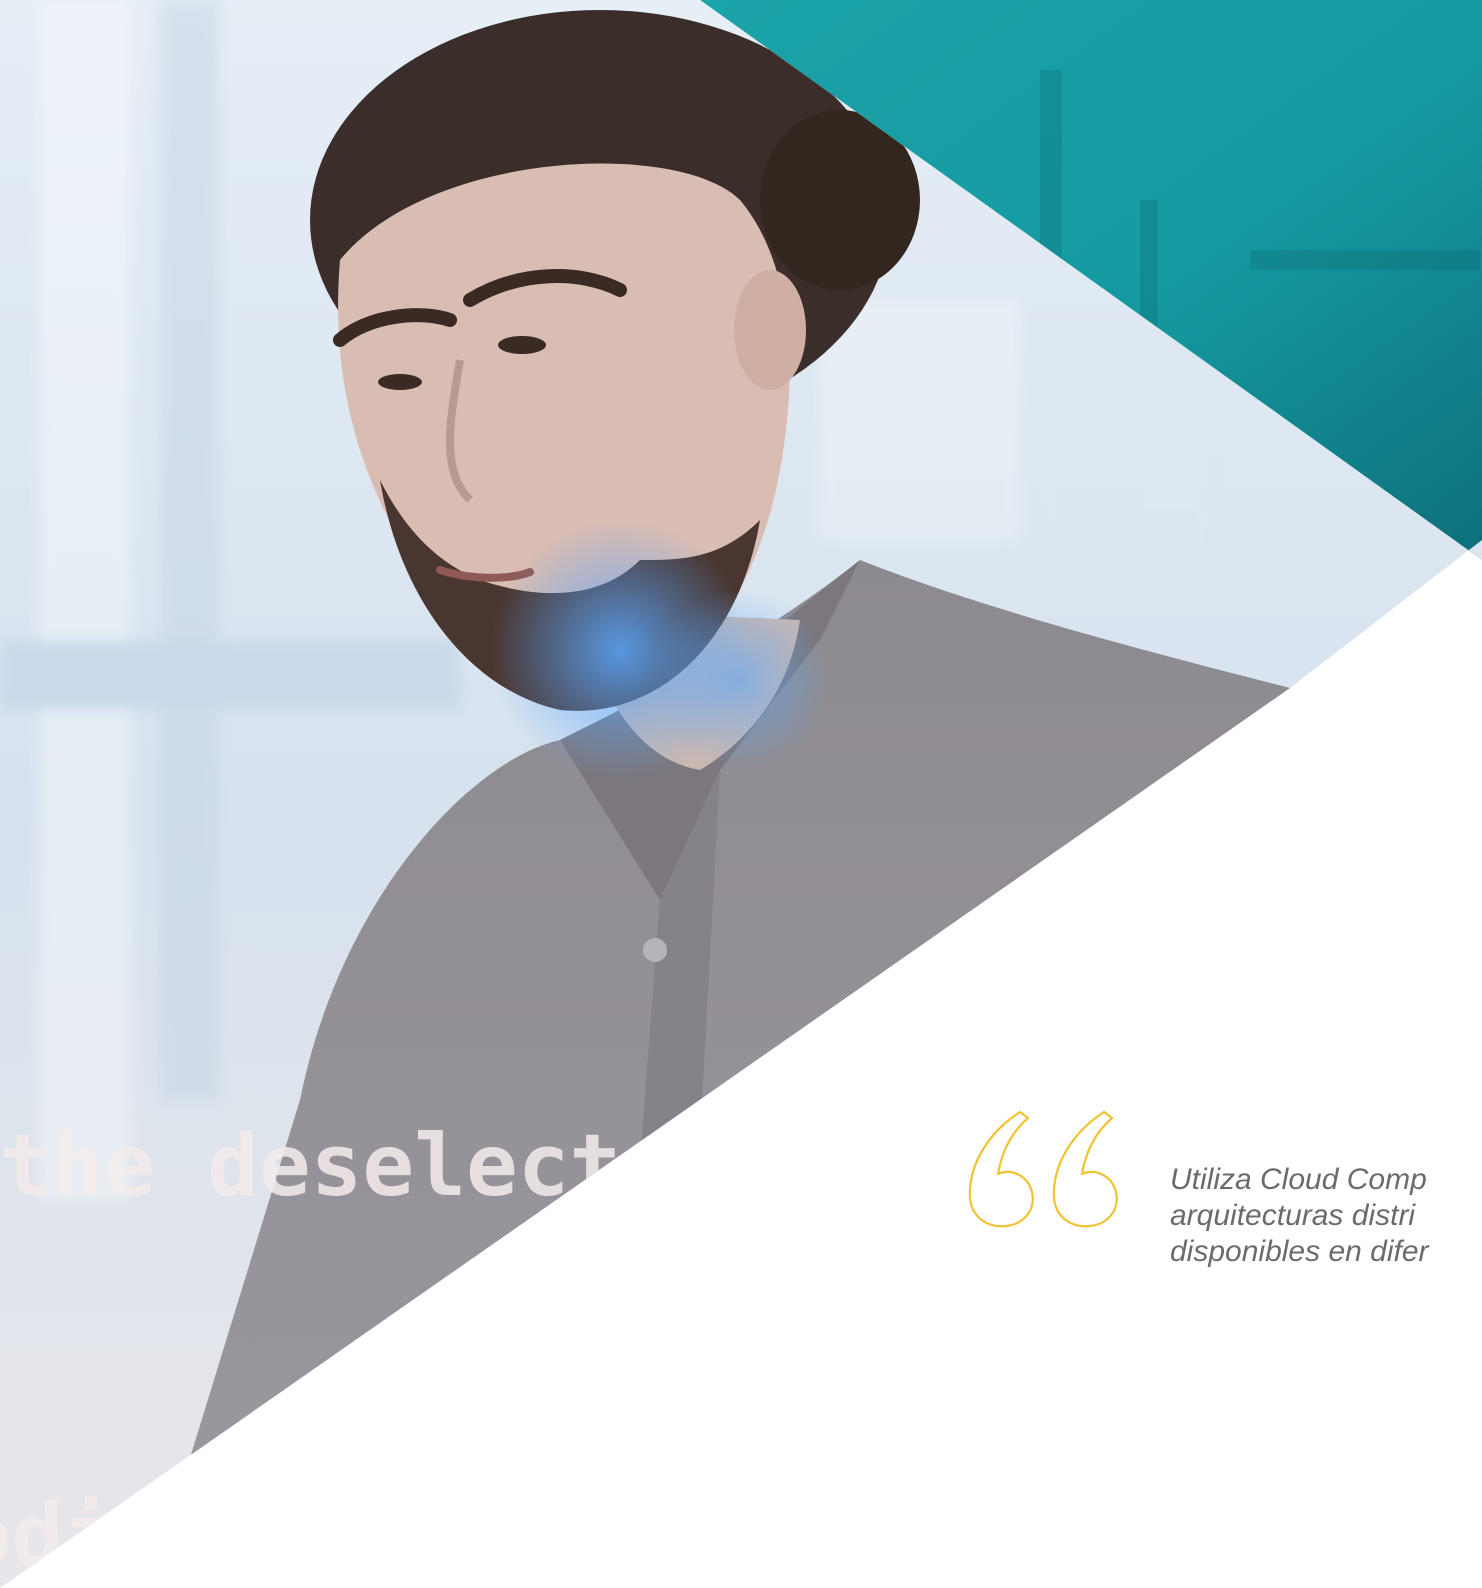 The width and height of the screenshot is (1482, 1588). I want to click on quote-line-3: disponibles en difer, so click(1299, 1251).